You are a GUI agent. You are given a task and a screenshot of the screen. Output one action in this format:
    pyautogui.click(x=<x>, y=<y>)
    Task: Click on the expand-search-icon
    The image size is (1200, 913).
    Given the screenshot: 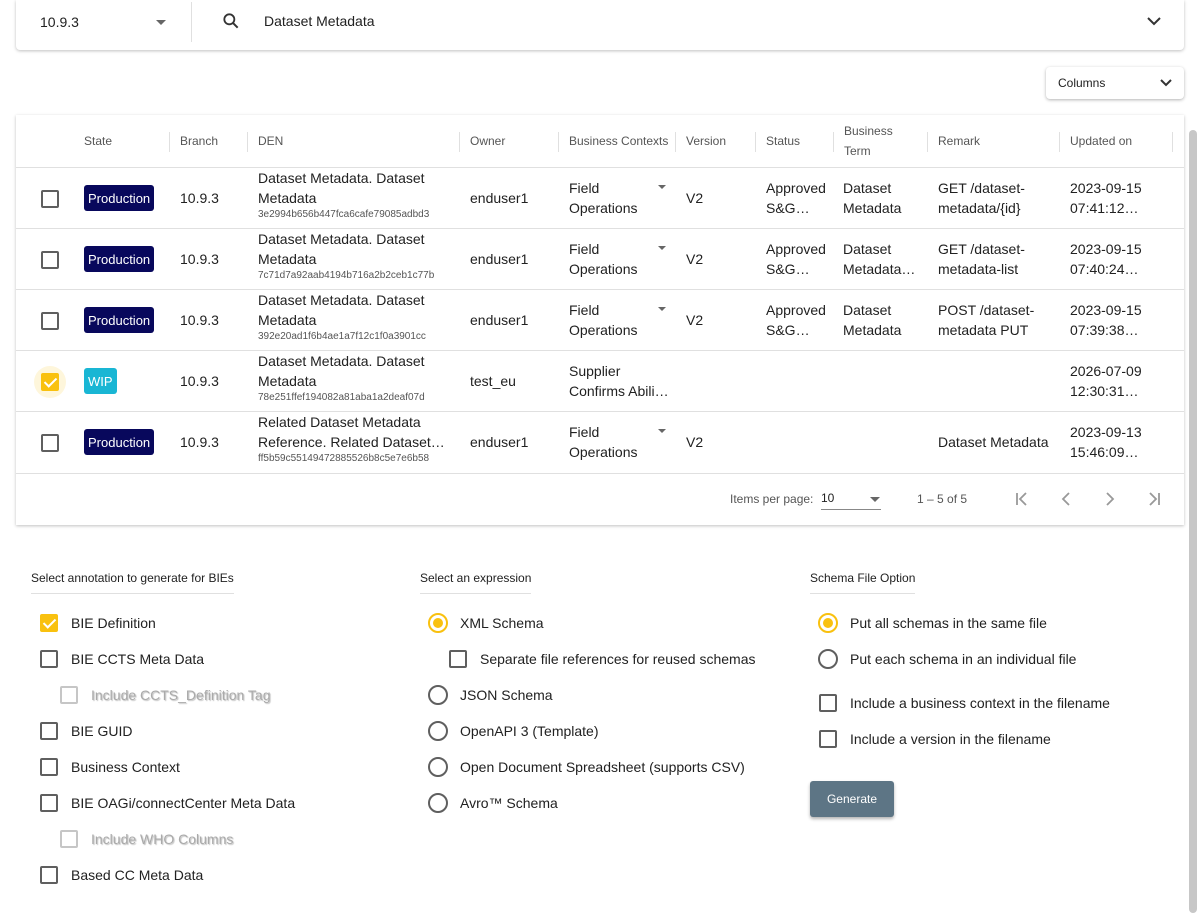 What is the action you would take?
    pyautogui.click(x=1154, y=21)
    